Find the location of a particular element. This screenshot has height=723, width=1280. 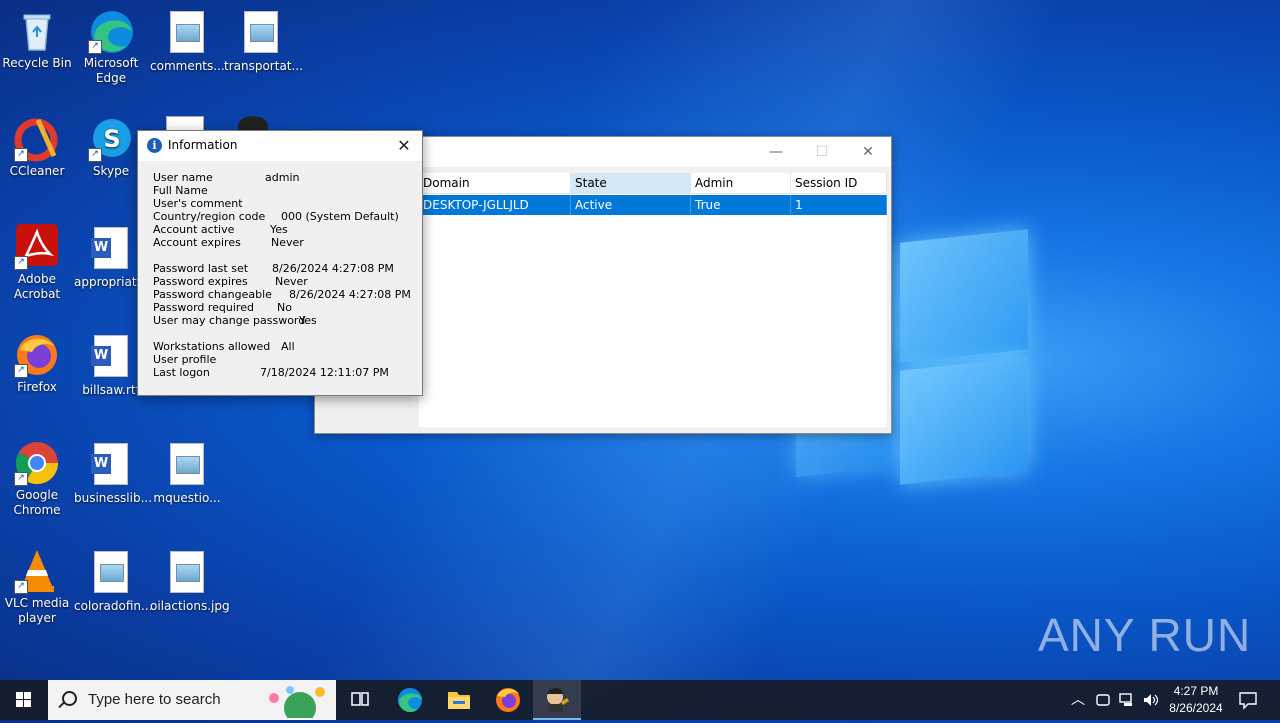

desktop-icon-label: CCleaner is located at coordinates (37, 171).